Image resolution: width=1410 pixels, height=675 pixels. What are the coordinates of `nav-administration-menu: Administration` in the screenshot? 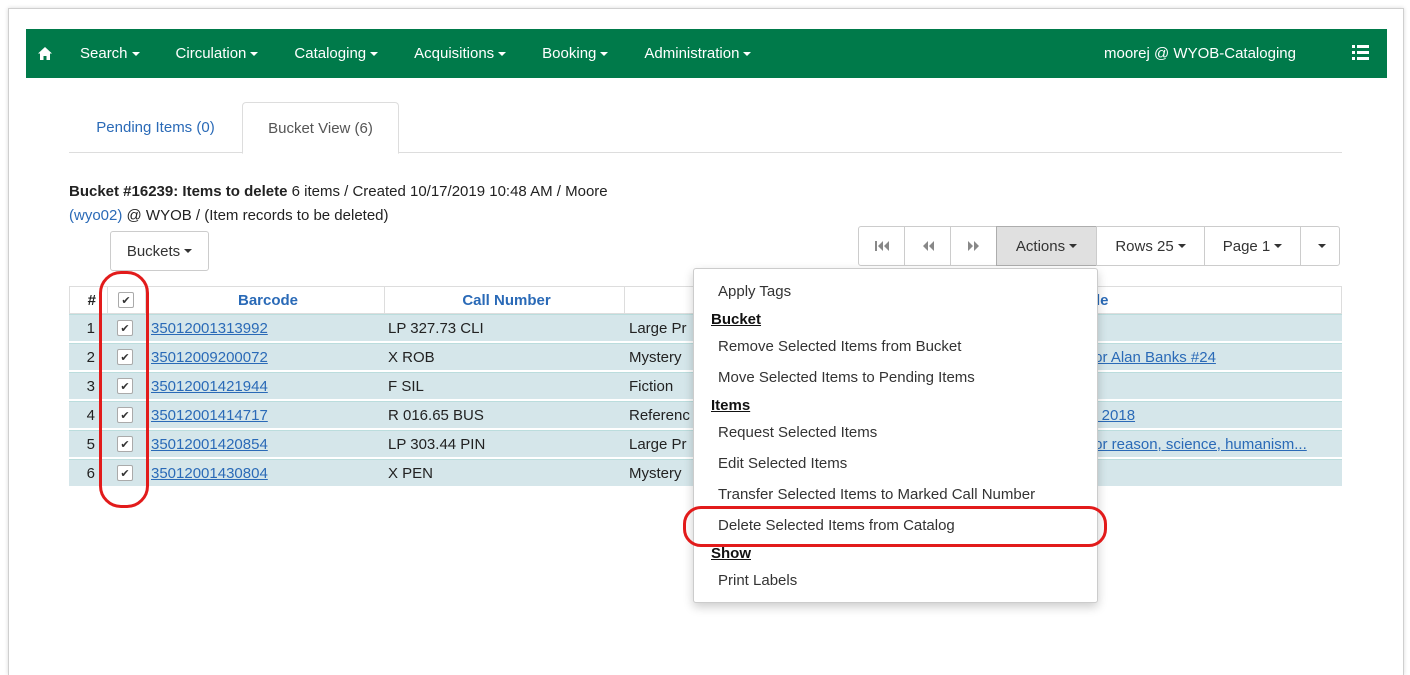 It's located at (698, 53).